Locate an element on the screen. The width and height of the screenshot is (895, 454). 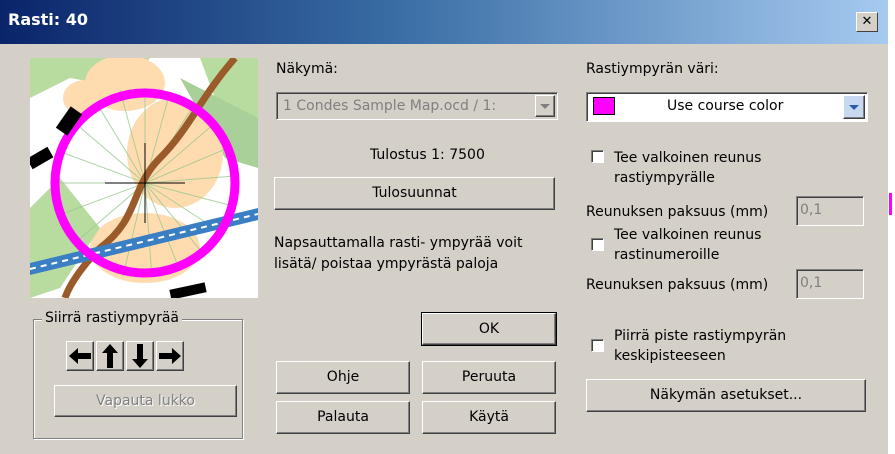
move-right-button is located at coordinates (170, 356).